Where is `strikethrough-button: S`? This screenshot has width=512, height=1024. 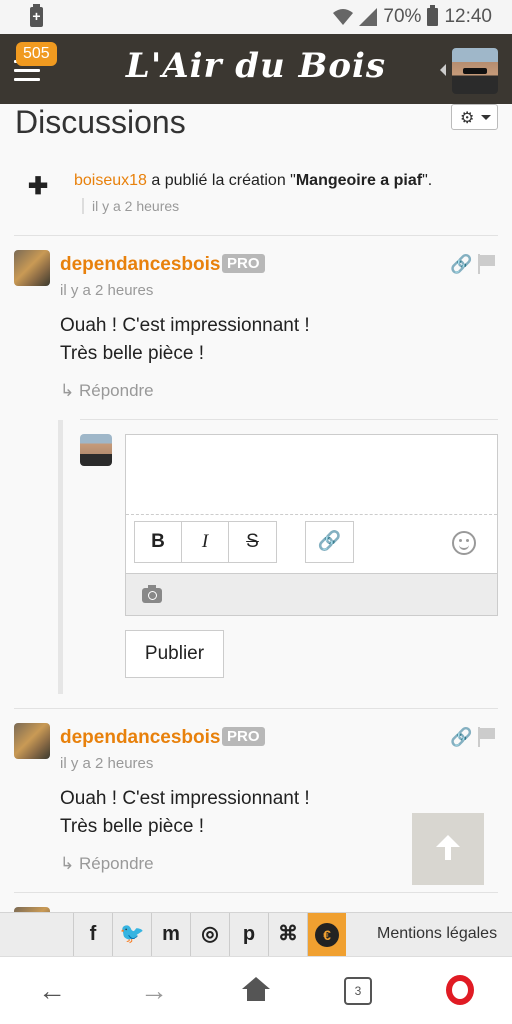
strikethrough-button: S is located at coordinates (252, 542).